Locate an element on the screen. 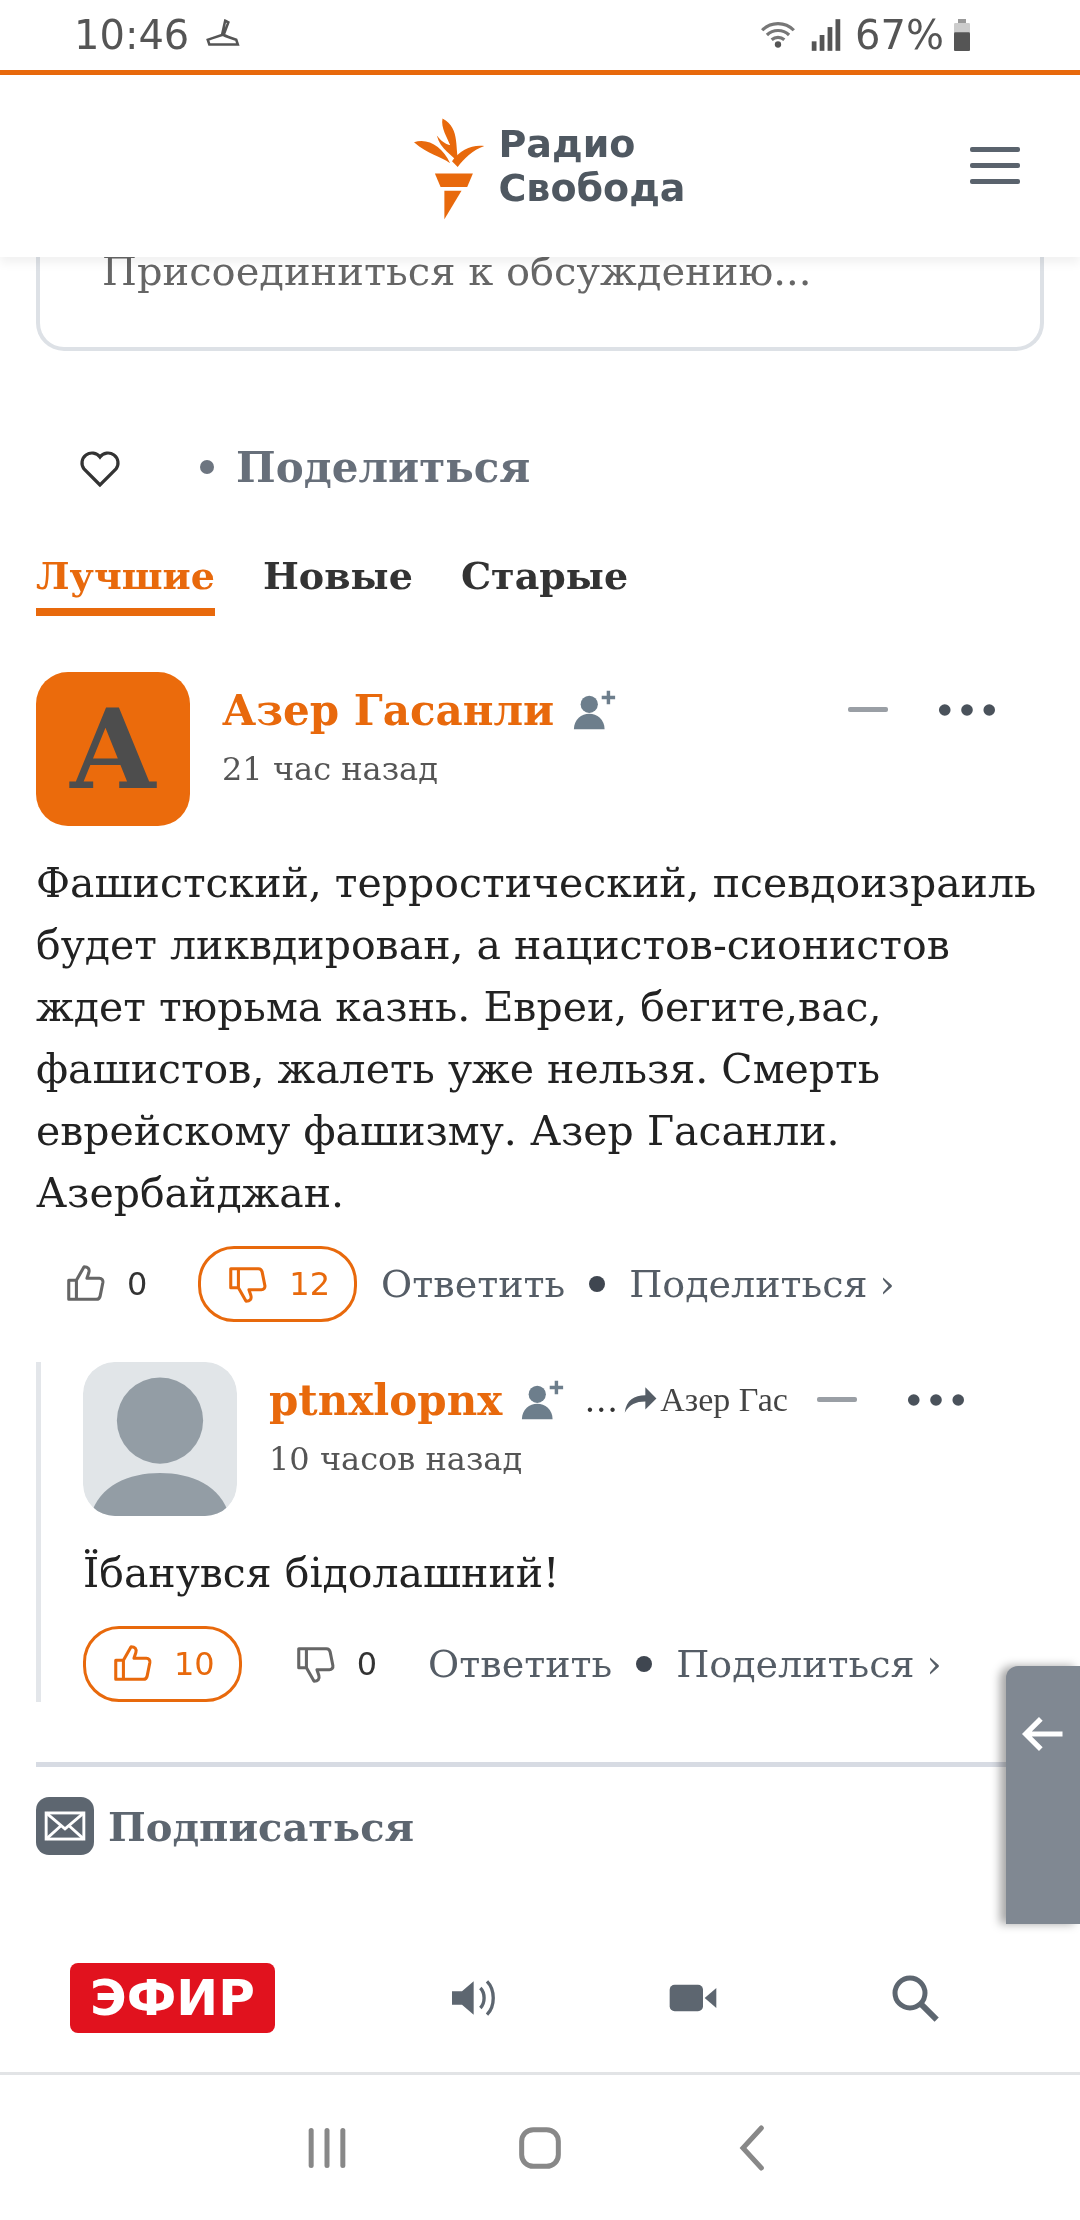 The width and height of the screenshot is (1080, 2220). timestamp: 21 час назад is located at coordinates (330, 769).